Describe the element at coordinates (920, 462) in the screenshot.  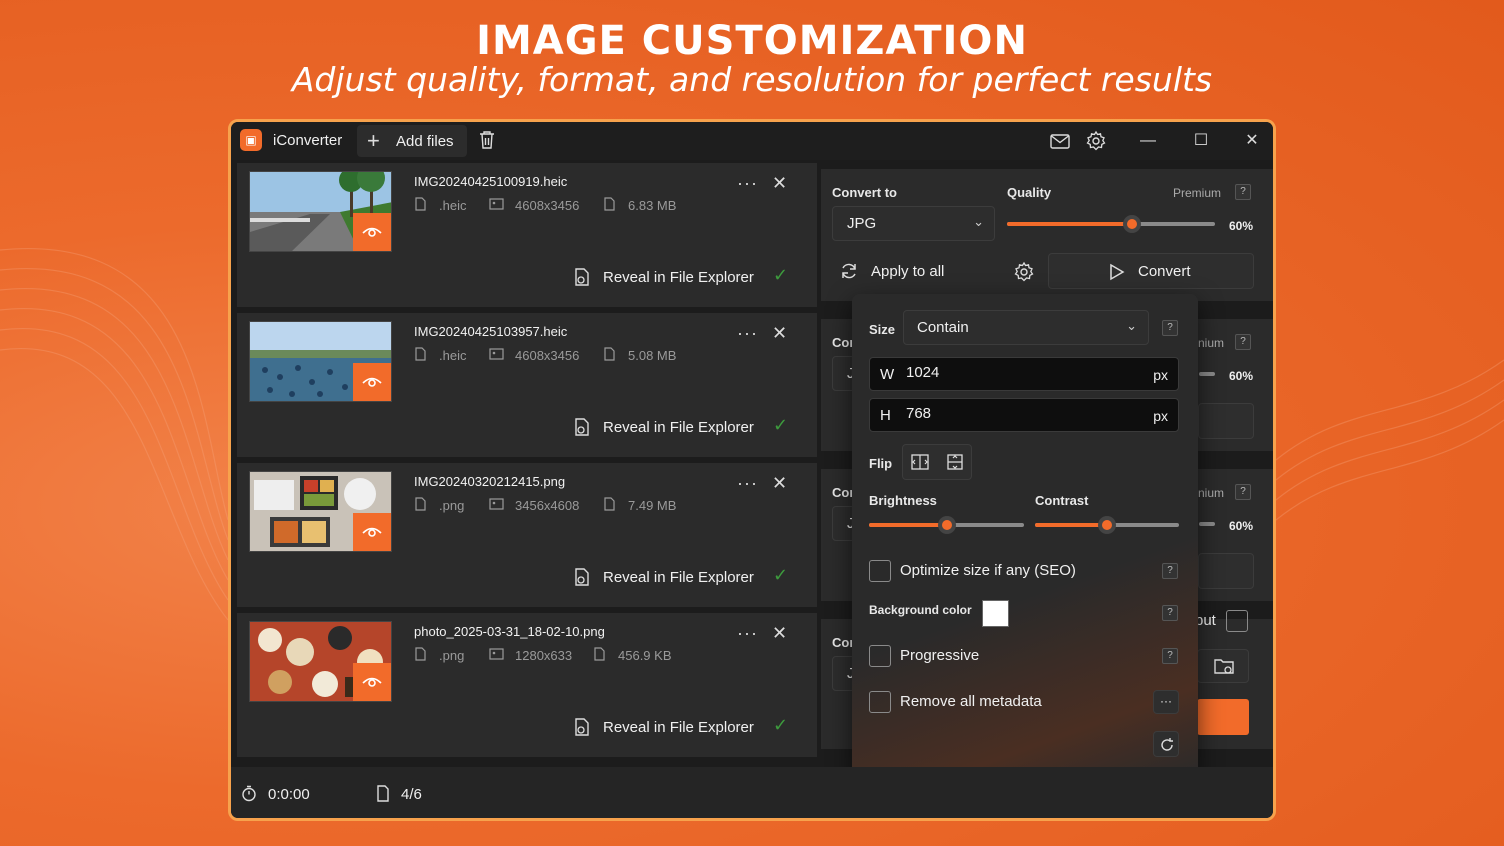
I see `flip-horizontal-icon` at that location.